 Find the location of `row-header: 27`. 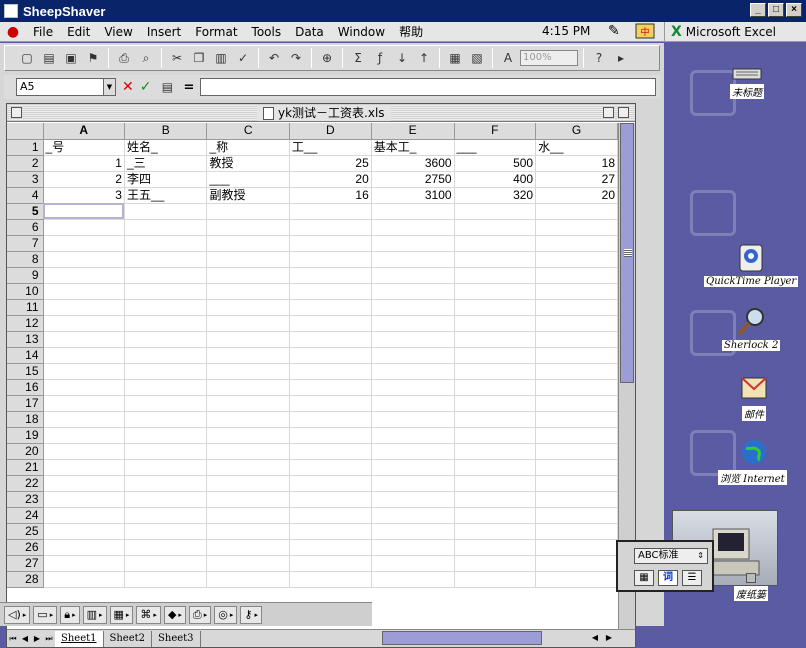

row-header: 27 is located at coordinates (25, 563).